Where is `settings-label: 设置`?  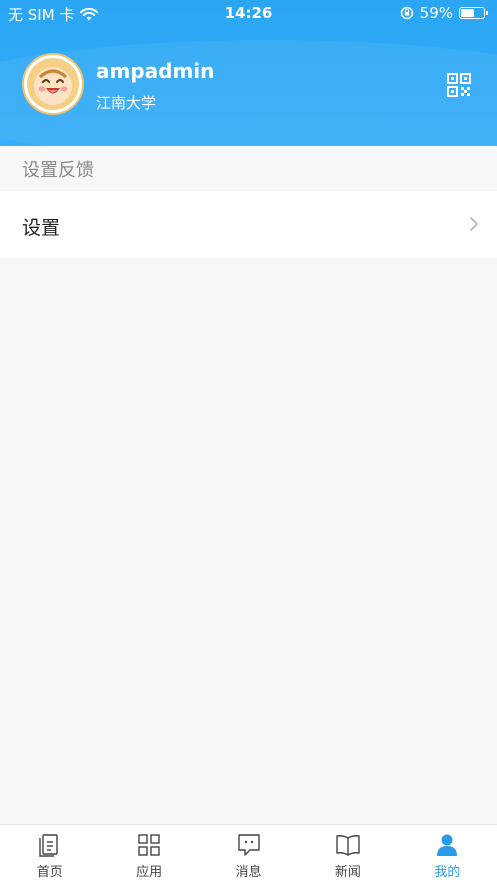
settings-label: 设置 is located at coordinates (41, 228).